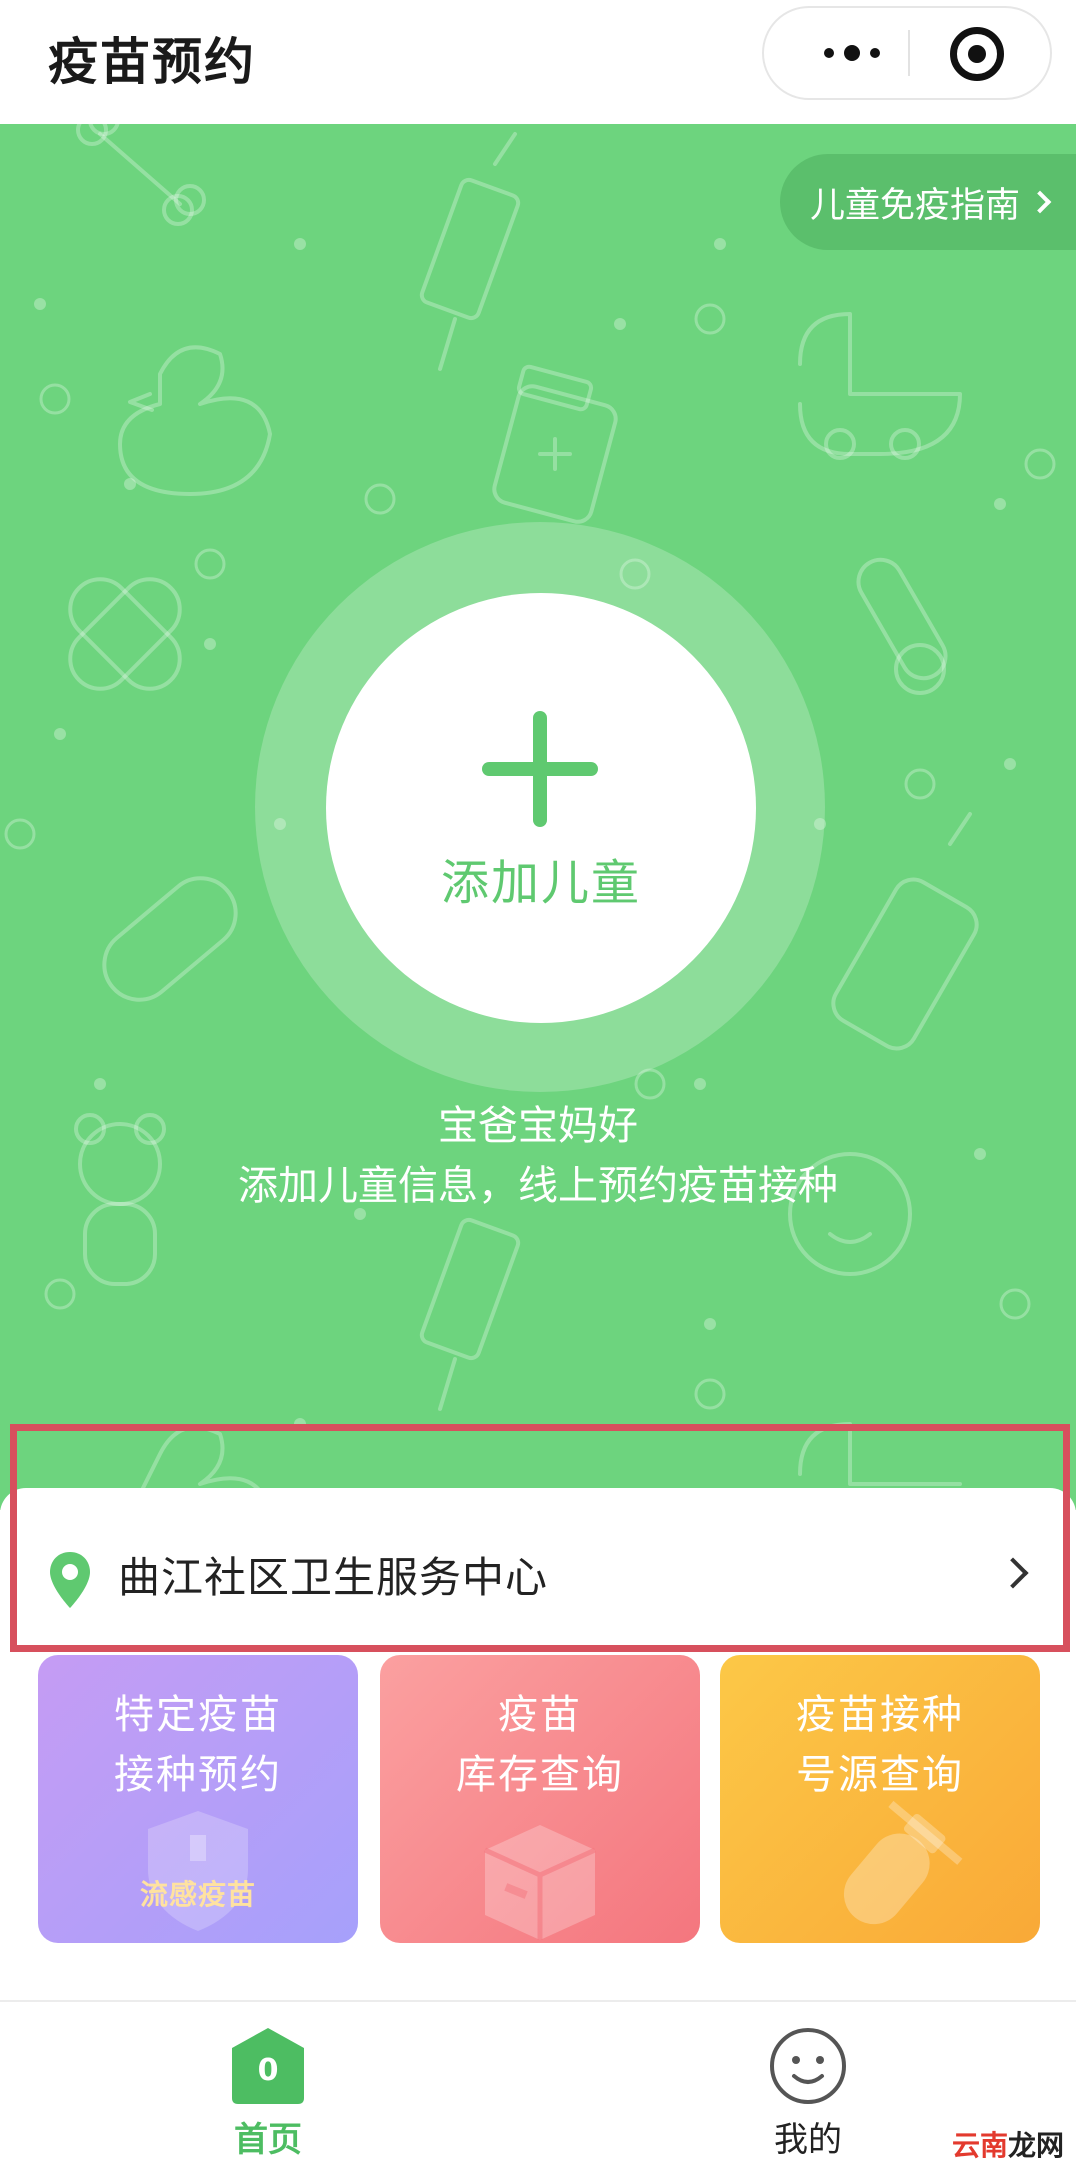  I want to click on target-close-icon, so click(977, 54).